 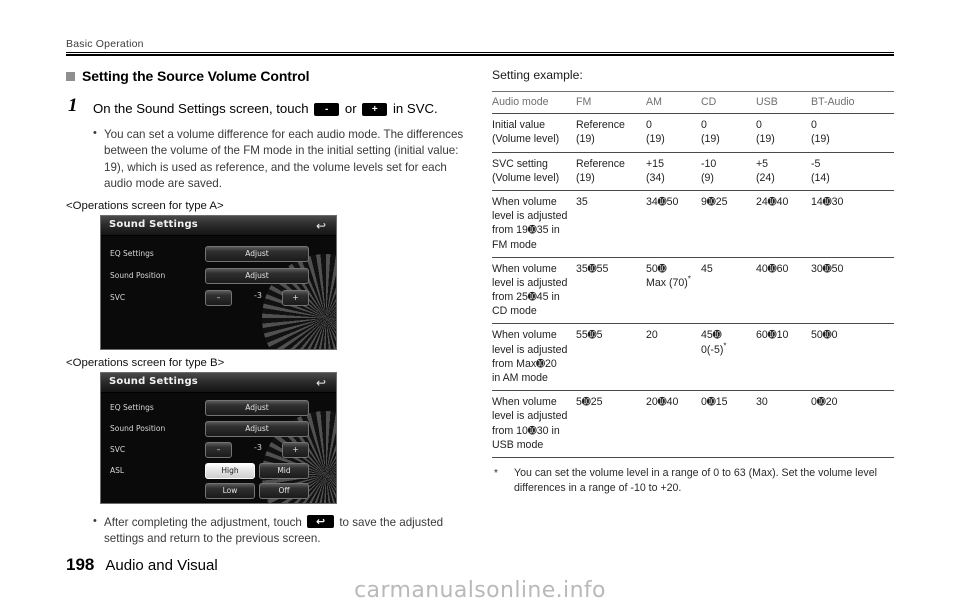 What do you see at coordinates (230, 470) in the screenshot?
I see `screen-b-asl-high-button: High` at bounding box center [230, 470].